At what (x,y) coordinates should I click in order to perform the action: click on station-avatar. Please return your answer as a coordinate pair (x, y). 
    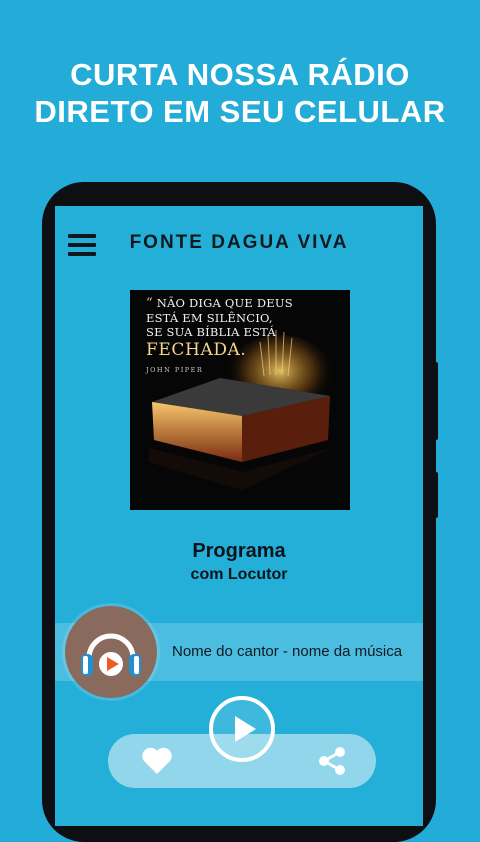
    Looking at the image, I should click on (111, 652).